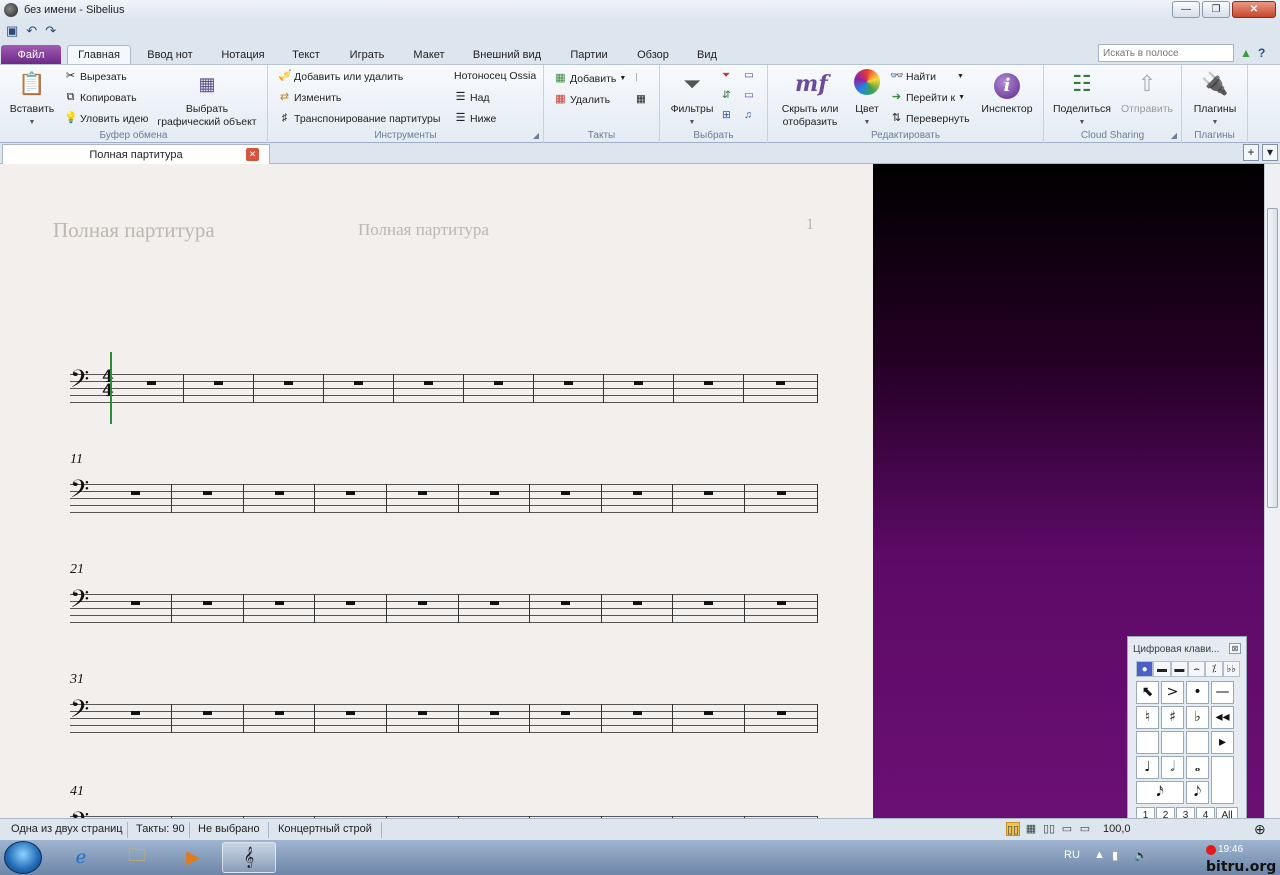  I want to click on tab-parts: Партии, so click(589, 54).